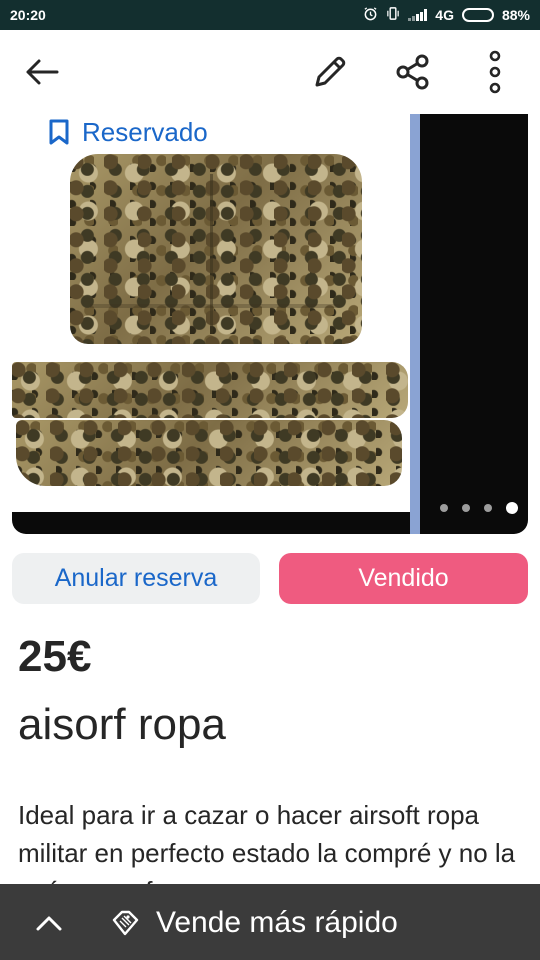 The height and width of the screenshot is (960, 540). Describe the element at coordinates (28, 15) in the screenshot. I see `status-time: 20:20` at that location.